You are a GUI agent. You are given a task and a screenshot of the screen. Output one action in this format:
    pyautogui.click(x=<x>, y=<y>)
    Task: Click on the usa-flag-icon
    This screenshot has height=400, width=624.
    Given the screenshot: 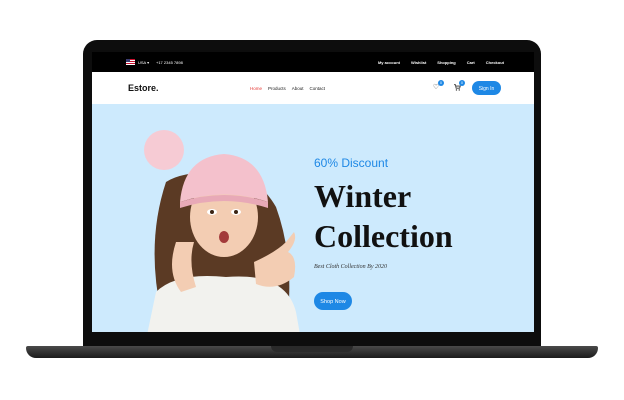 What is the action you would take?
    pyautogui.click(x=130, y=62)
    